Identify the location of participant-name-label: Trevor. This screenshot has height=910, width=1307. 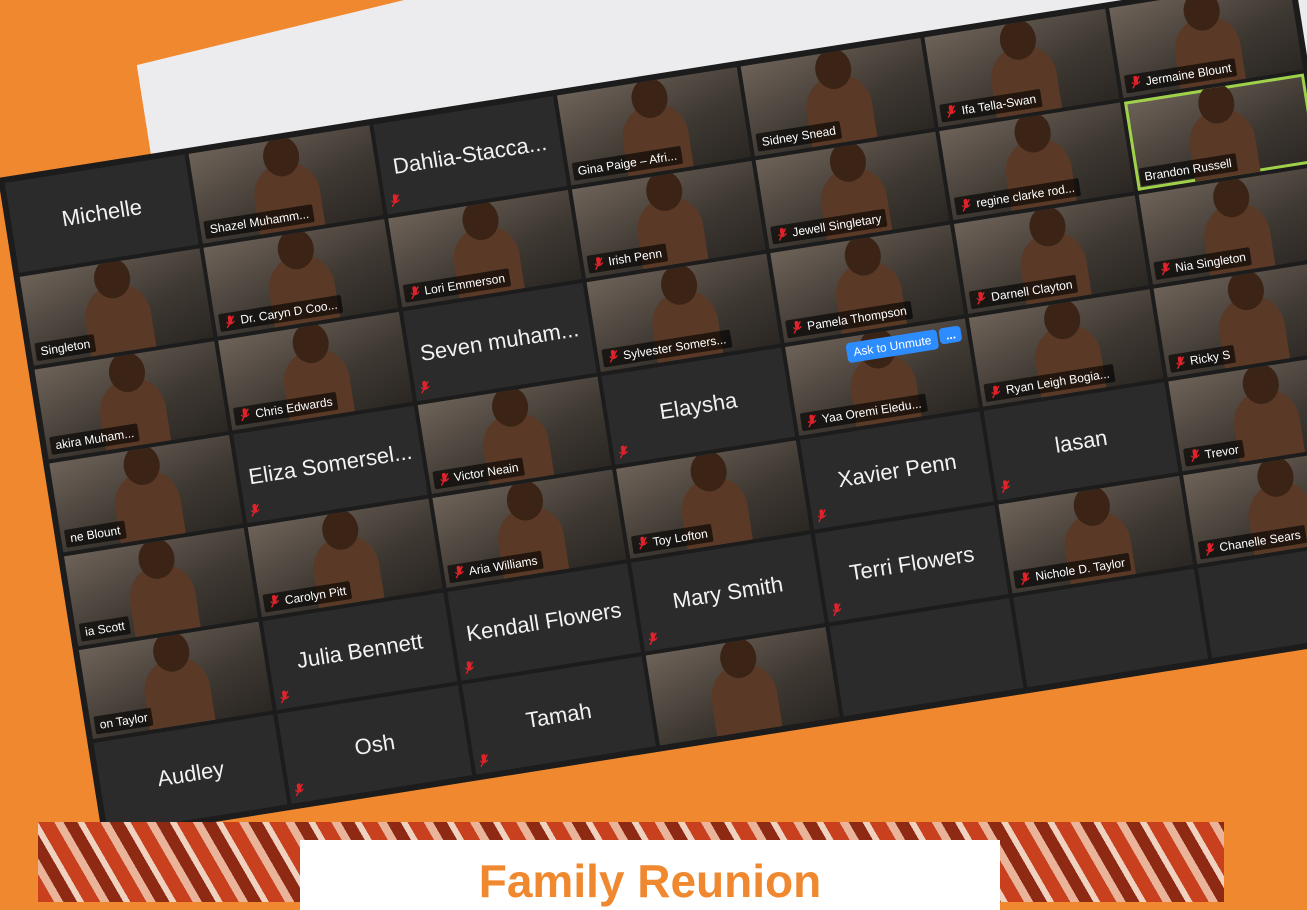
(1213, 453).